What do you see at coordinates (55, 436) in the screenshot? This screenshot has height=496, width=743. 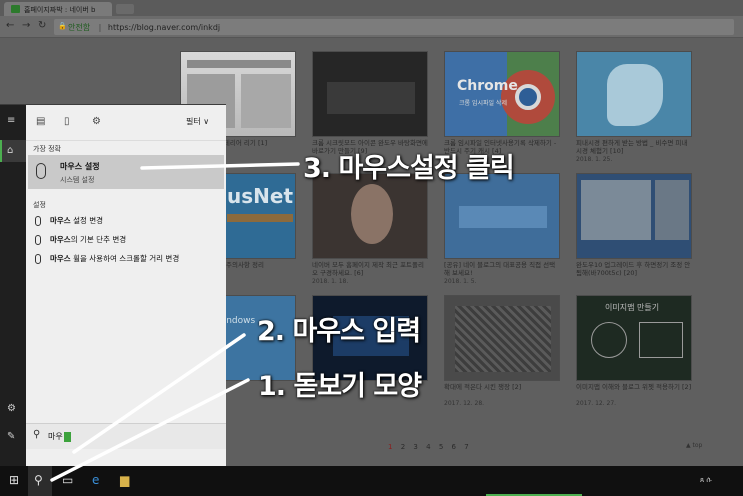 I see `search-query-text: 마우` at bounding box center [55, 436].